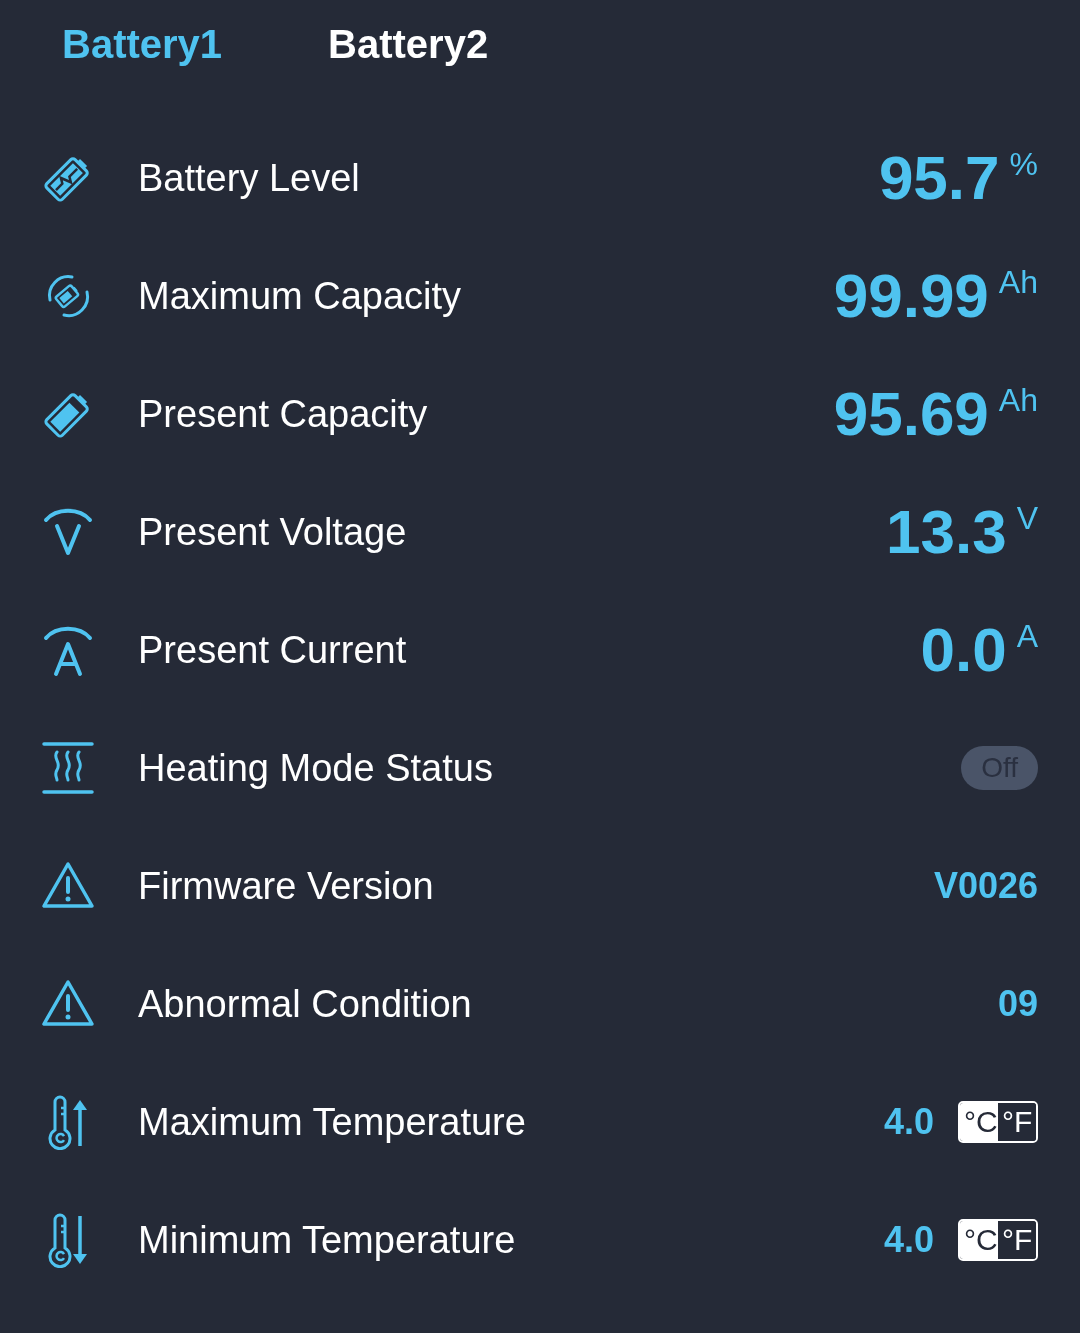 Image resolution: width=1080 pixels, height=1333 pixels. I want to click on row-label: Maximum Temperature, so click(332, 1122).